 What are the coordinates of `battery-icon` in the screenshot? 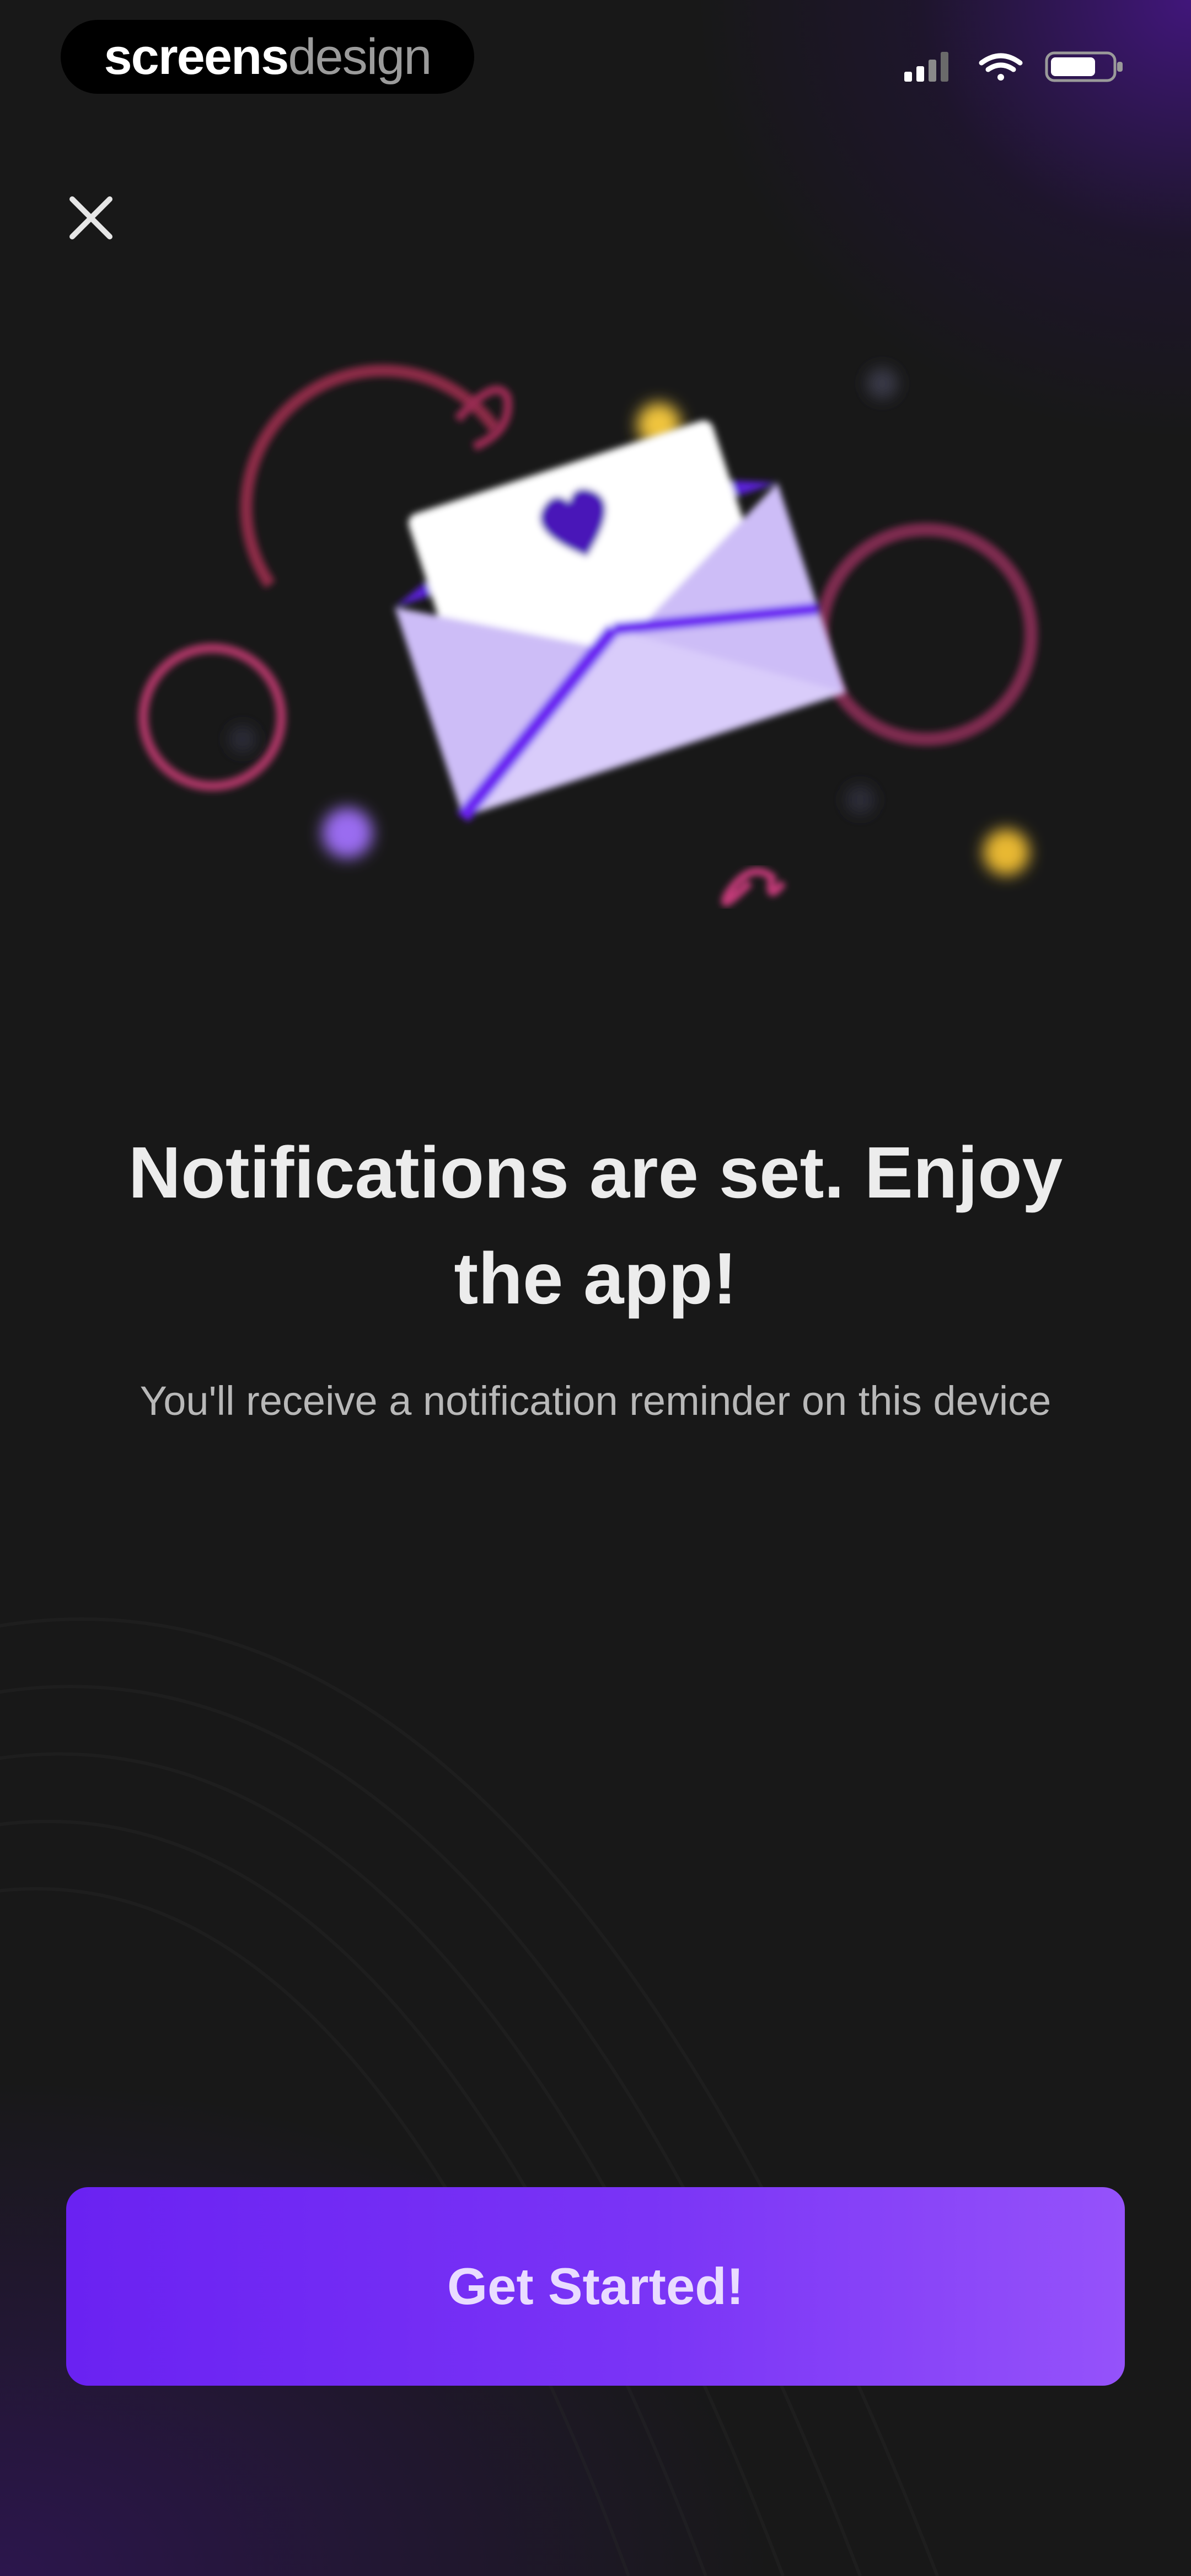 It's located at (1084, 66).